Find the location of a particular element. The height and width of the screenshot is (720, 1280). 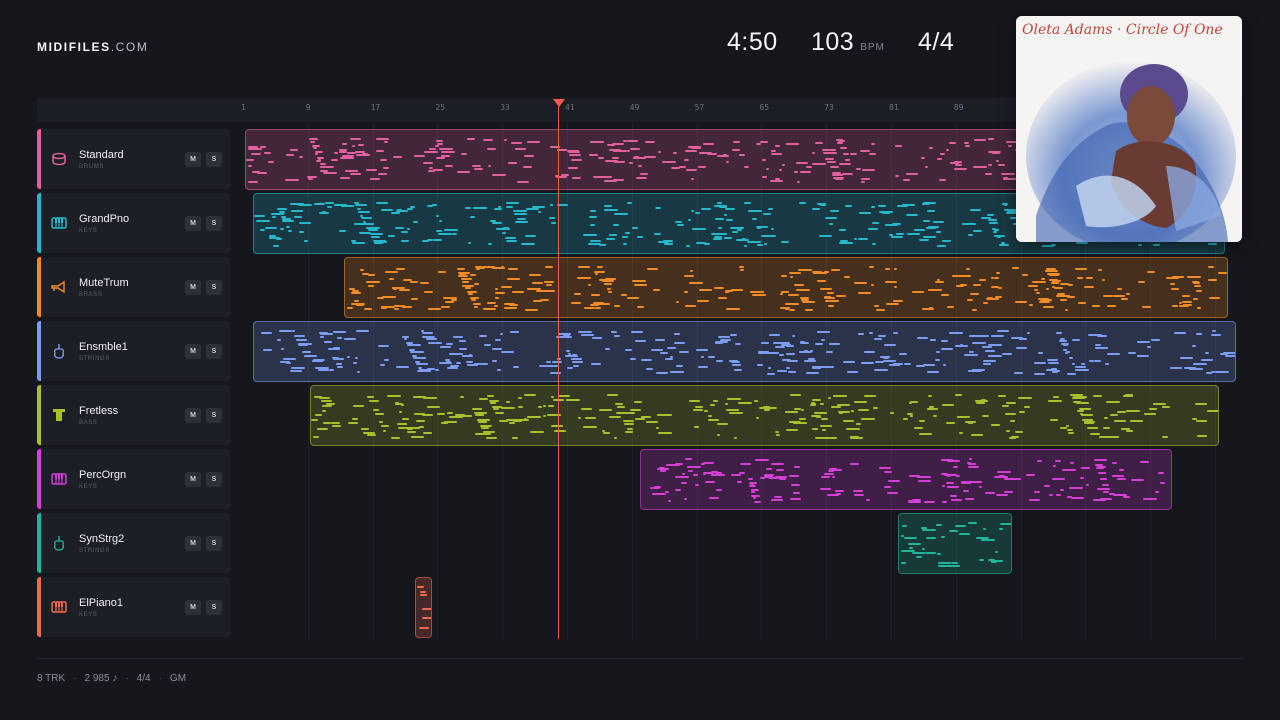

track-header: Fretless BASS M S is located at coordinates (133, 415).